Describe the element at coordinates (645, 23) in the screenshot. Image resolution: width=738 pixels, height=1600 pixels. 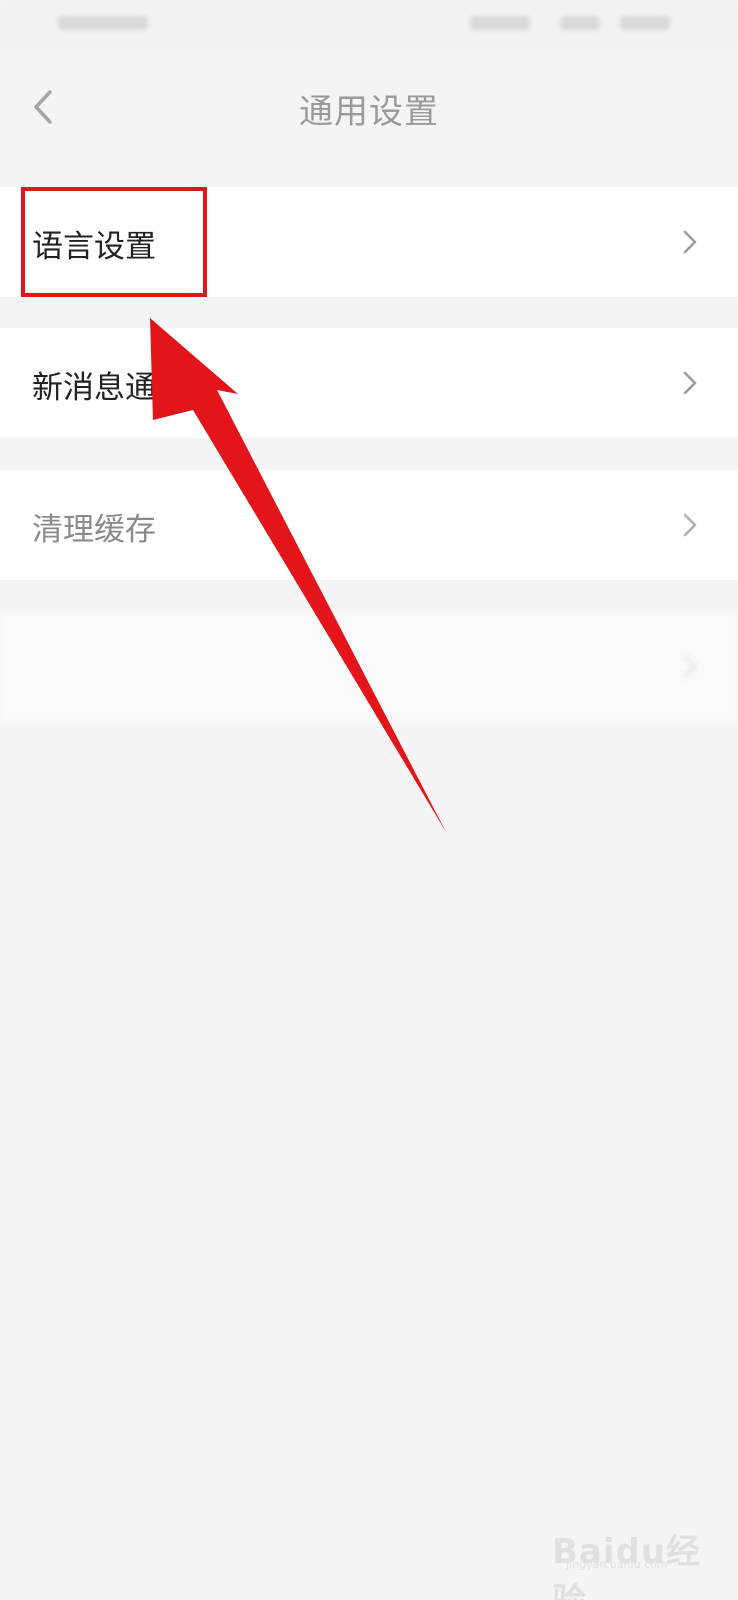
I see `status-battery-blob` at that location.